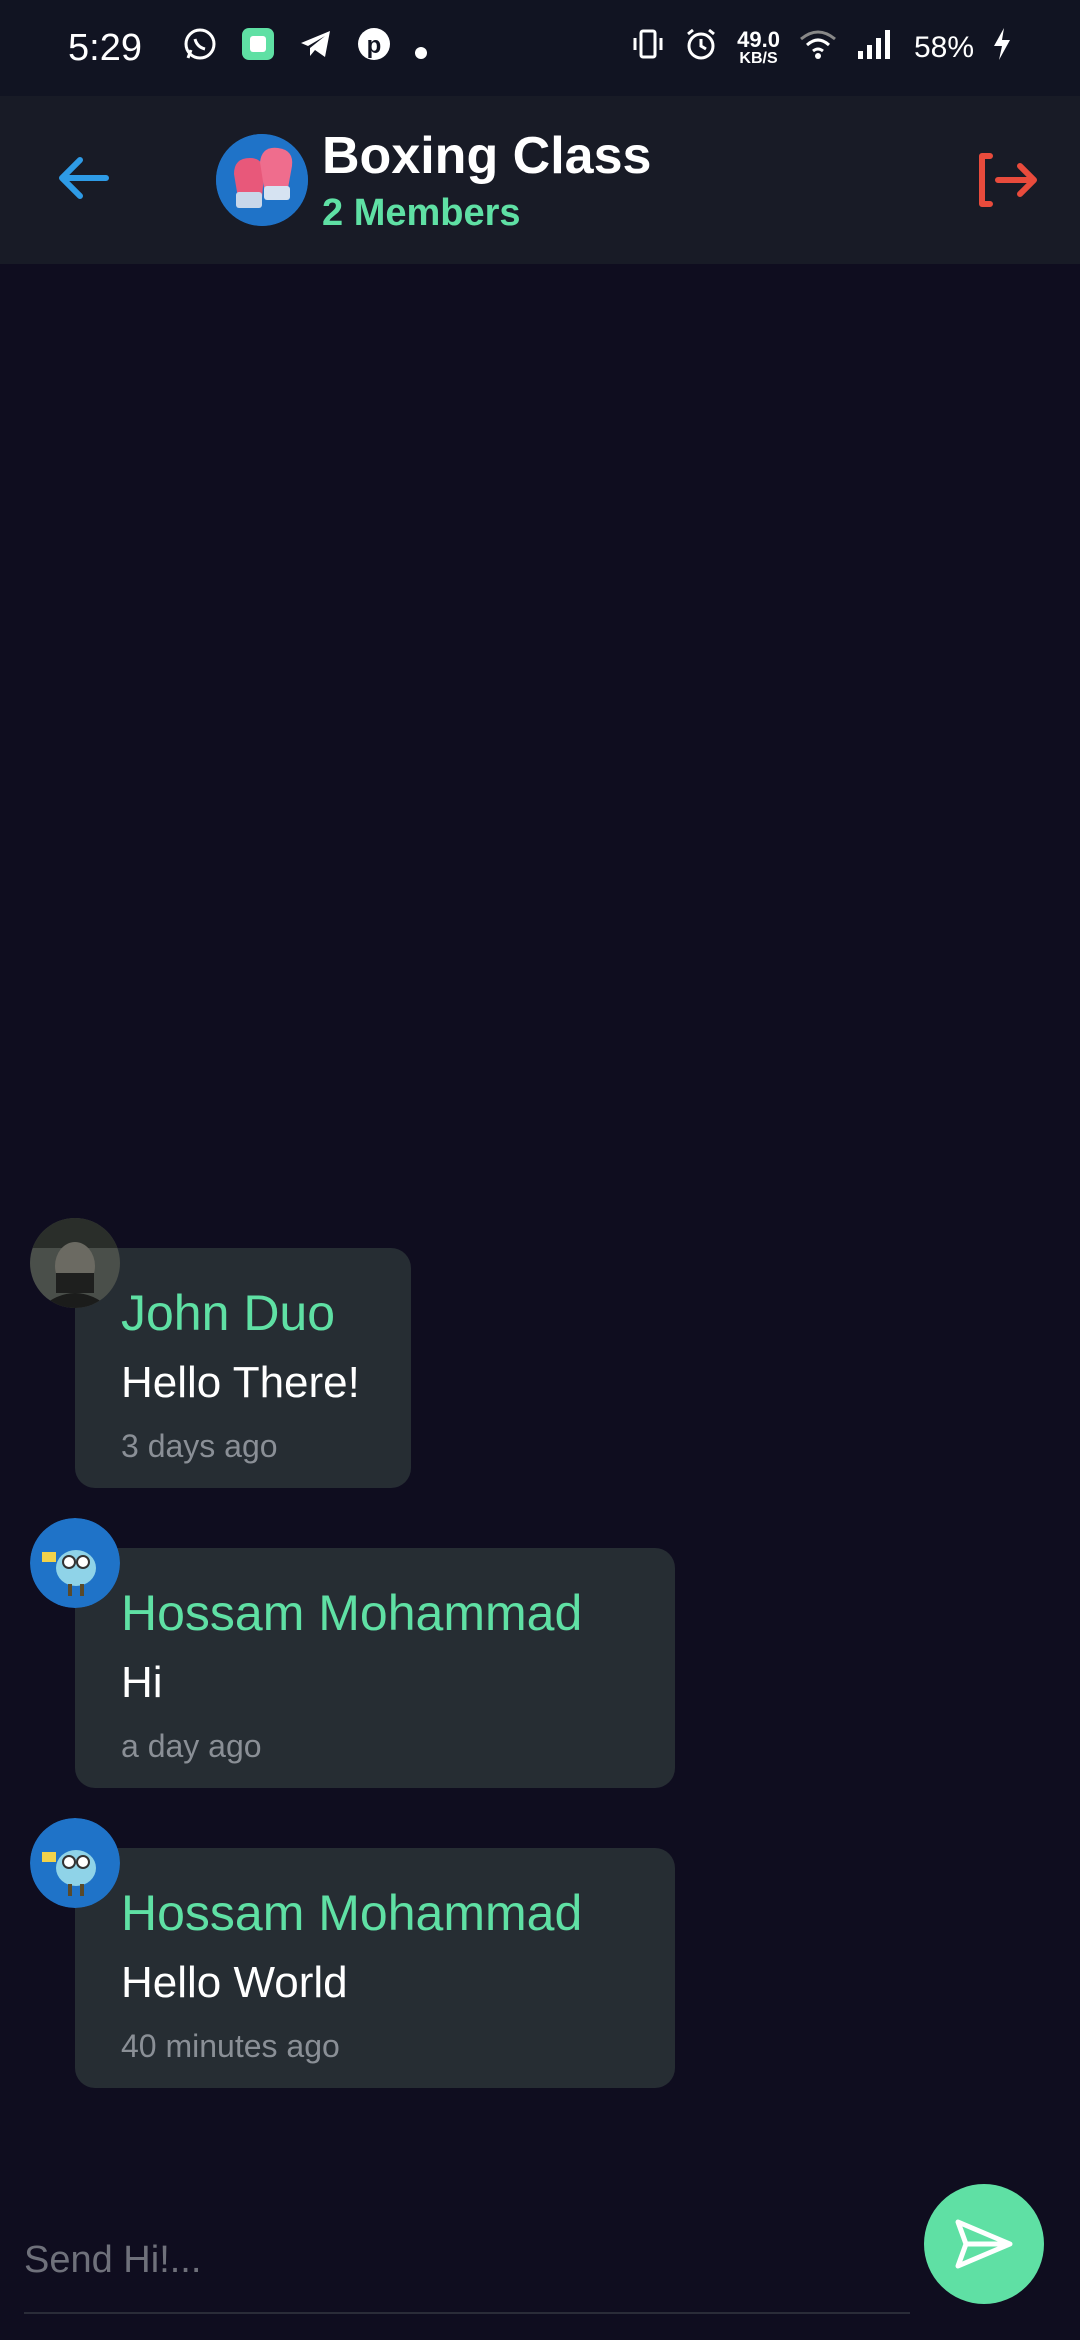 The height and width of the screenshot is (2340, 1080). What do you see at coordinates (421, 213) in the screenshot?
I see `member-count: 2 Members` at bounding box center [421, 213].